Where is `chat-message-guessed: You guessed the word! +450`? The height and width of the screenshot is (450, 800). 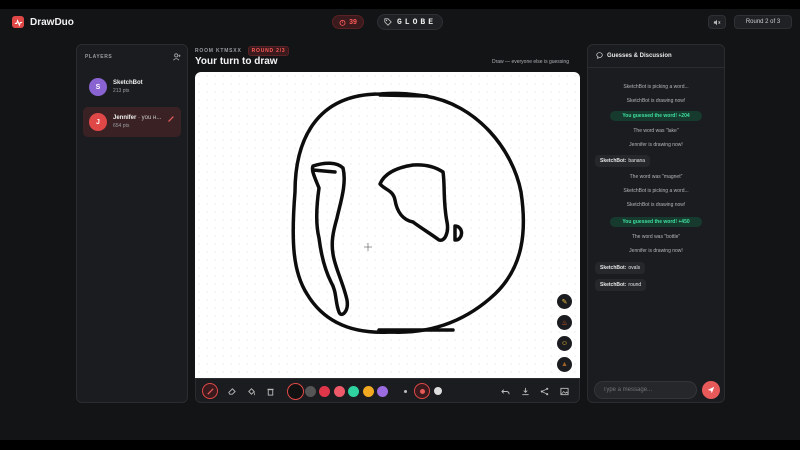
chat-message-guessed: You guessed the word! +450 is located at coordinates (656, 222).